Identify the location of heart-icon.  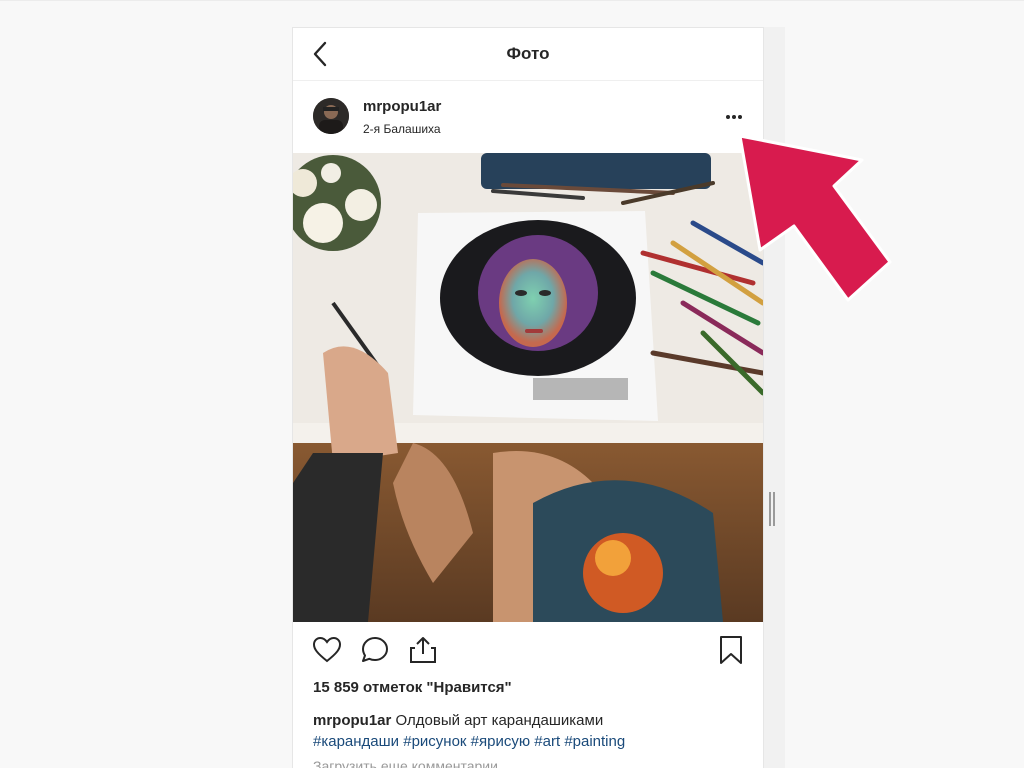
(327, 649).